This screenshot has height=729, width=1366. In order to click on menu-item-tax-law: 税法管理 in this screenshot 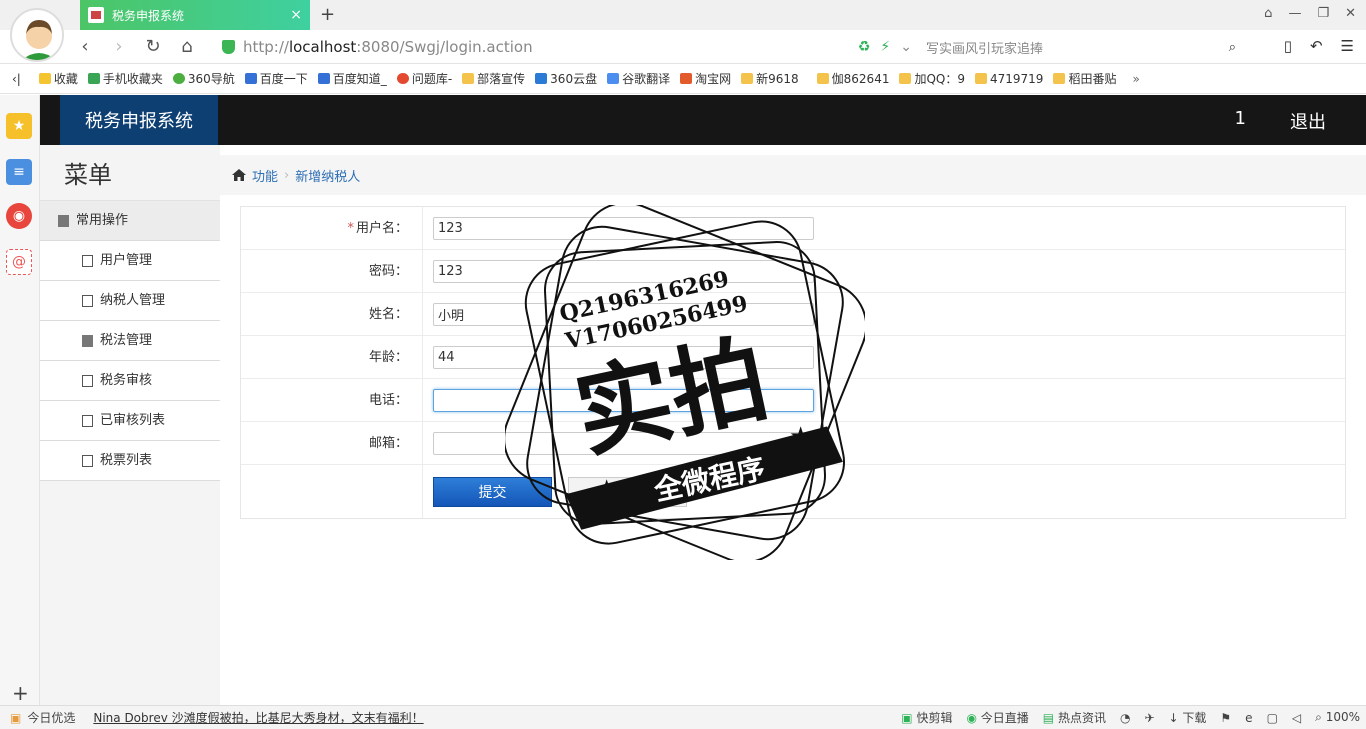, I will do `click(130, 341)`.